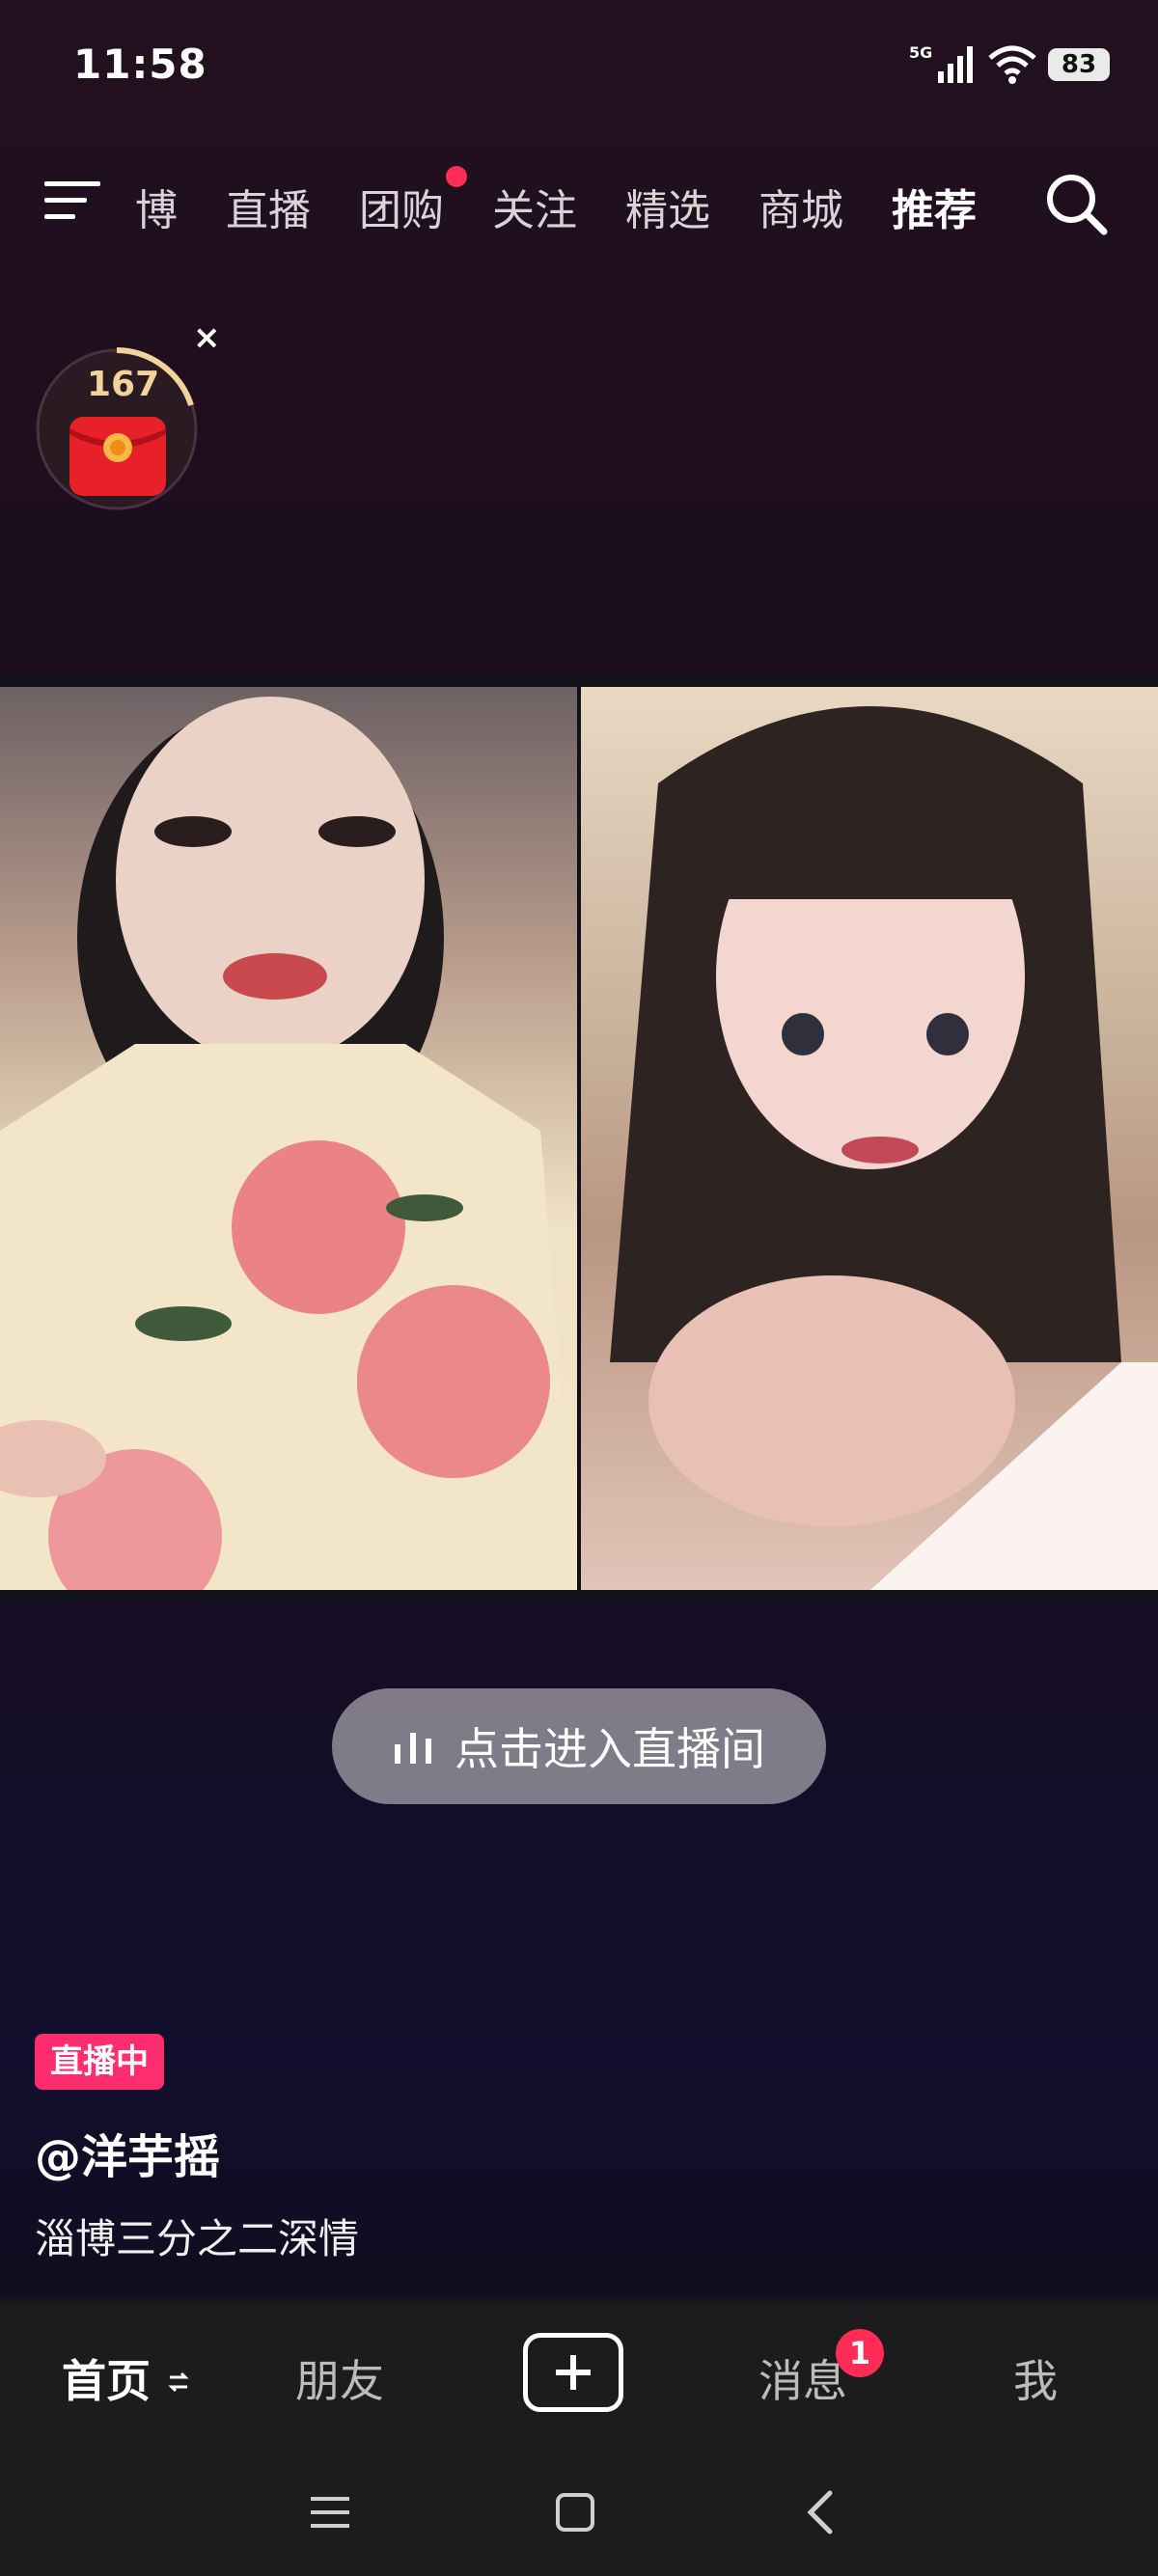 This screenshot has height=2576, width=1158. Describe the element at coordinates (140, 64) in the screenshot. I see `clock: 11:58` at that location.